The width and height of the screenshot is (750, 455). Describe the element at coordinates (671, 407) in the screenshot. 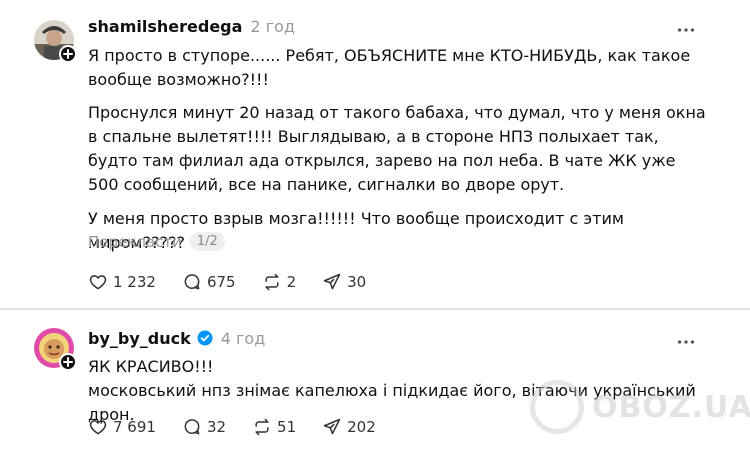

I see `watermark-text: OBOZ.UA` at that location.